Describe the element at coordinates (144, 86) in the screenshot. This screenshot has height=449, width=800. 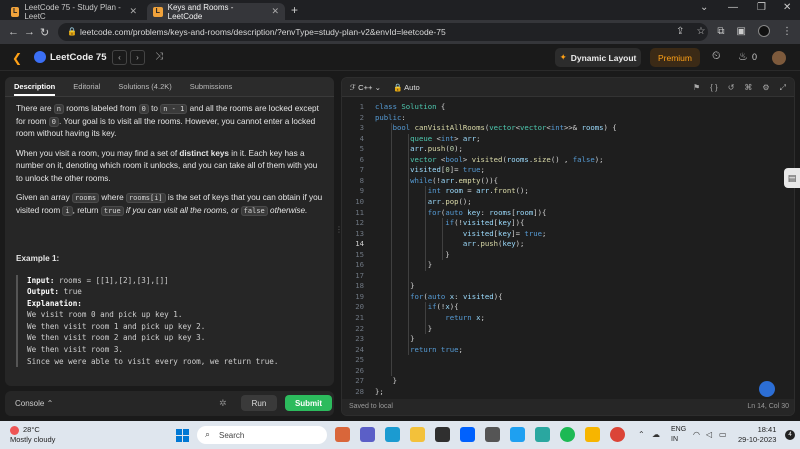
I see `tab-solutions: Solutions (4.2K)` at that location.